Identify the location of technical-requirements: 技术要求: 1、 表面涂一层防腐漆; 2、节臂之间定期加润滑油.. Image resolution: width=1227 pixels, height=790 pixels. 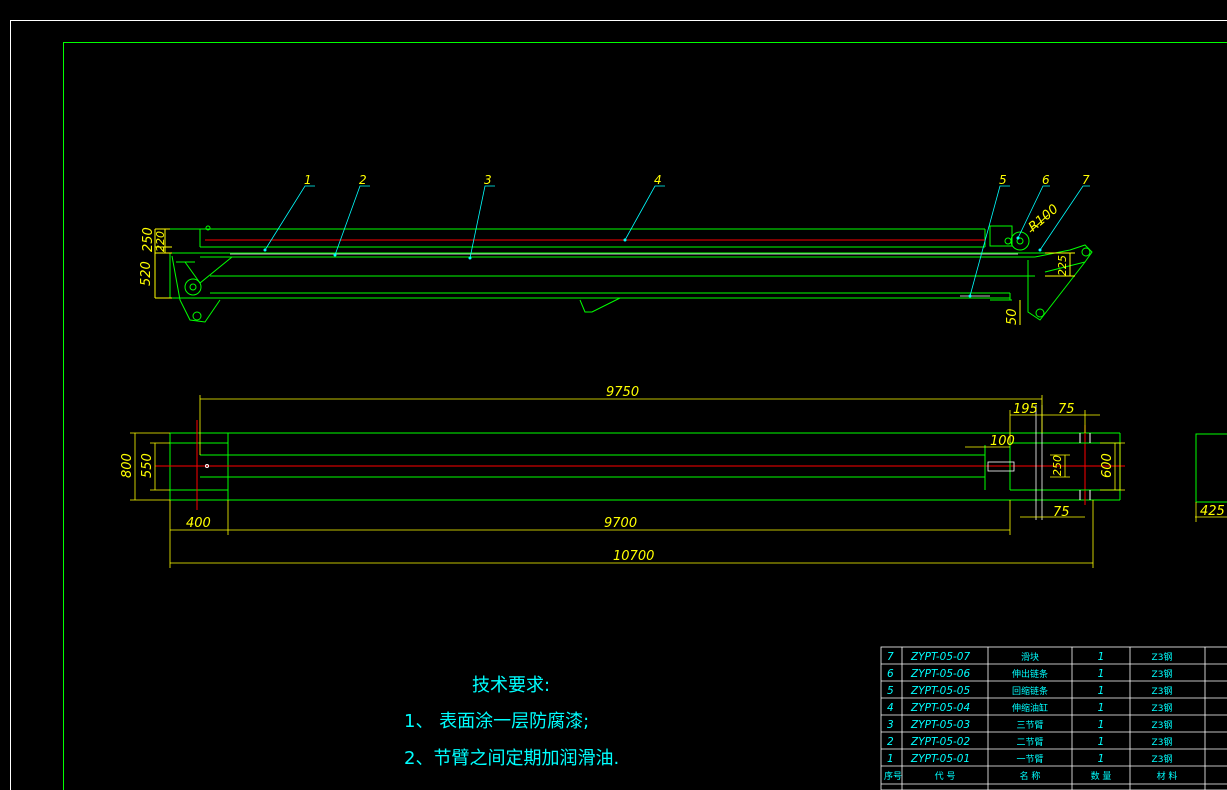
(511, 722).